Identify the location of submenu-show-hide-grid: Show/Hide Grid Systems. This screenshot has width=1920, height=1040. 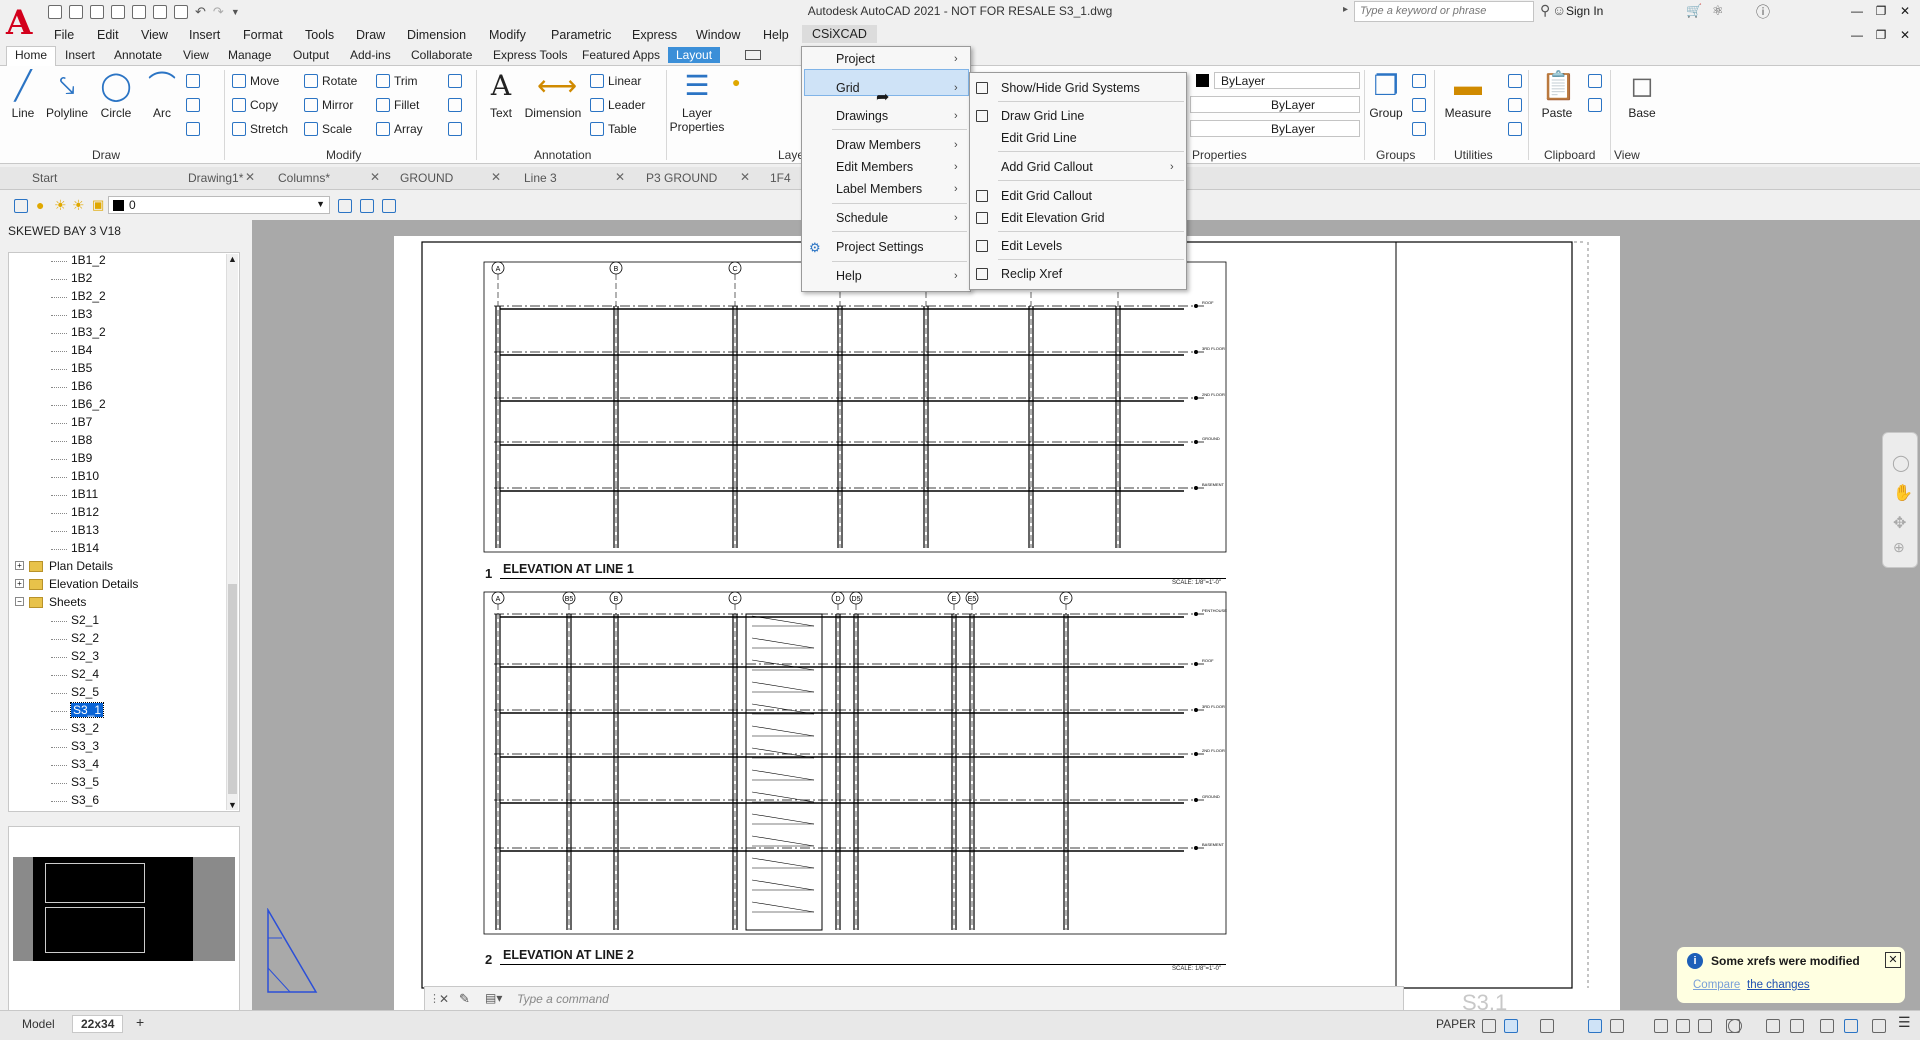
(1070, 88).